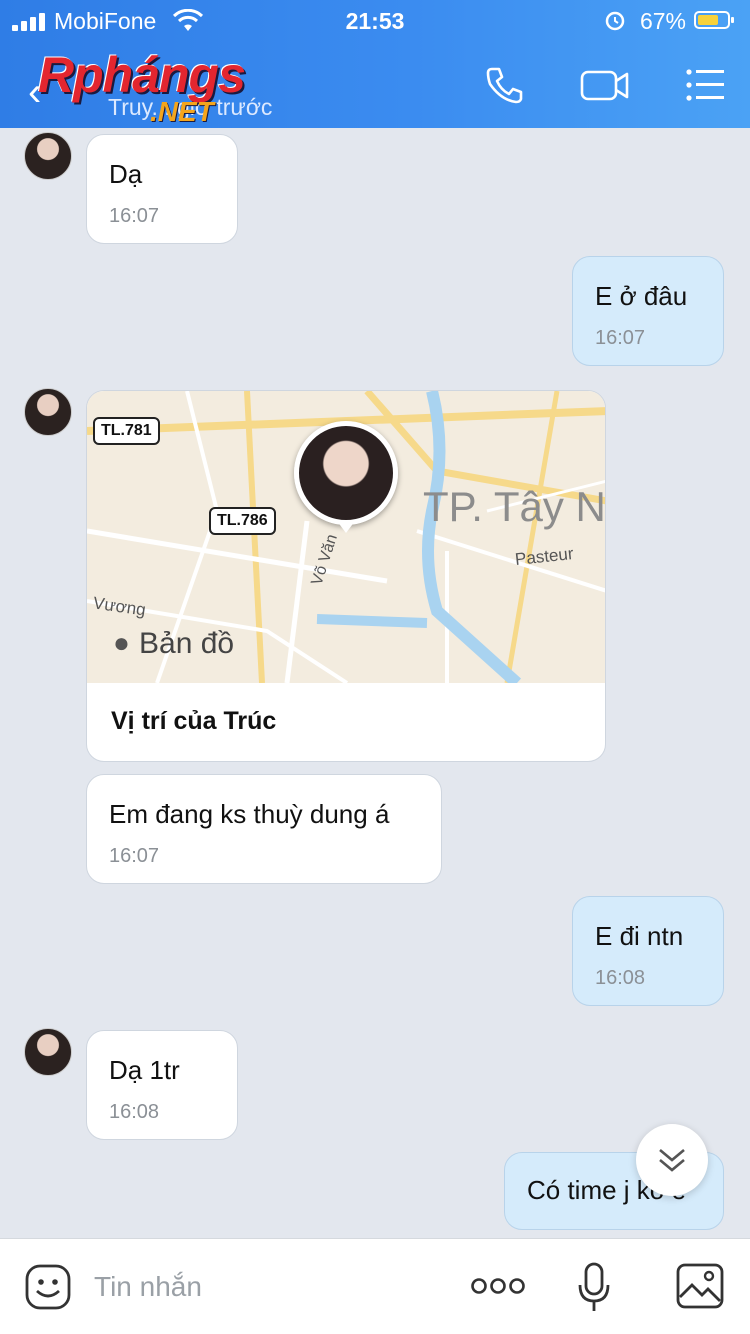 The width and height of the screenshot is (750, 1334). Describe the element at coordinates (705, 85) in the screenshot. I see `menu-icon` at that location.